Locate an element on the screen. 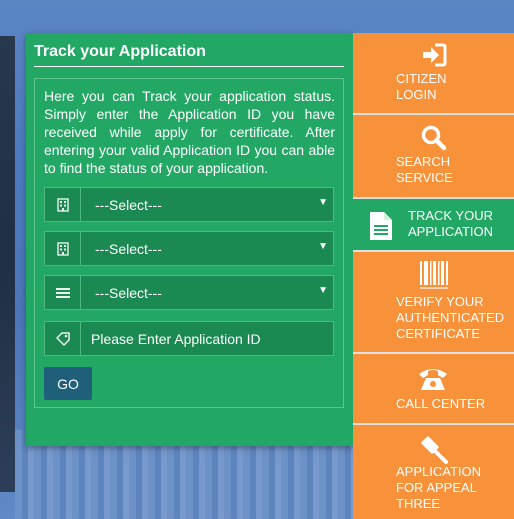  menu-label: CITIZEN LOGIN is located at coordinates (421, 86).